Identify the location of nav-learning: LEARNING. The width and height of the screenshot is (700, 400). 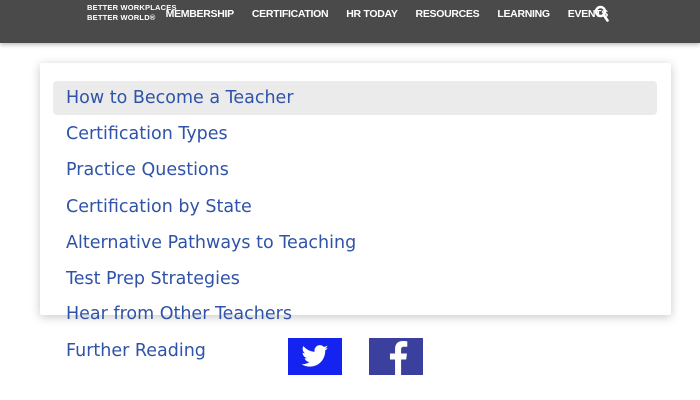
(523, 14).